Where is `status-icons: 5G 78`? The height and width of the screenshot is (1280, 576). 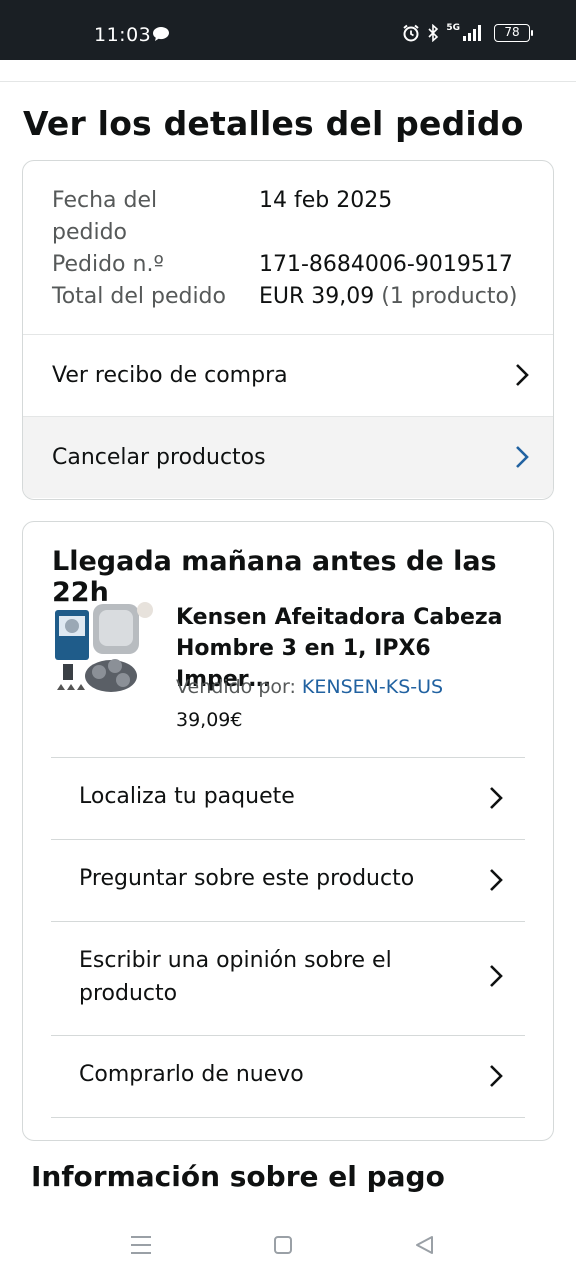
status-icons: 5G 78 is located at coordinates (467, 32).